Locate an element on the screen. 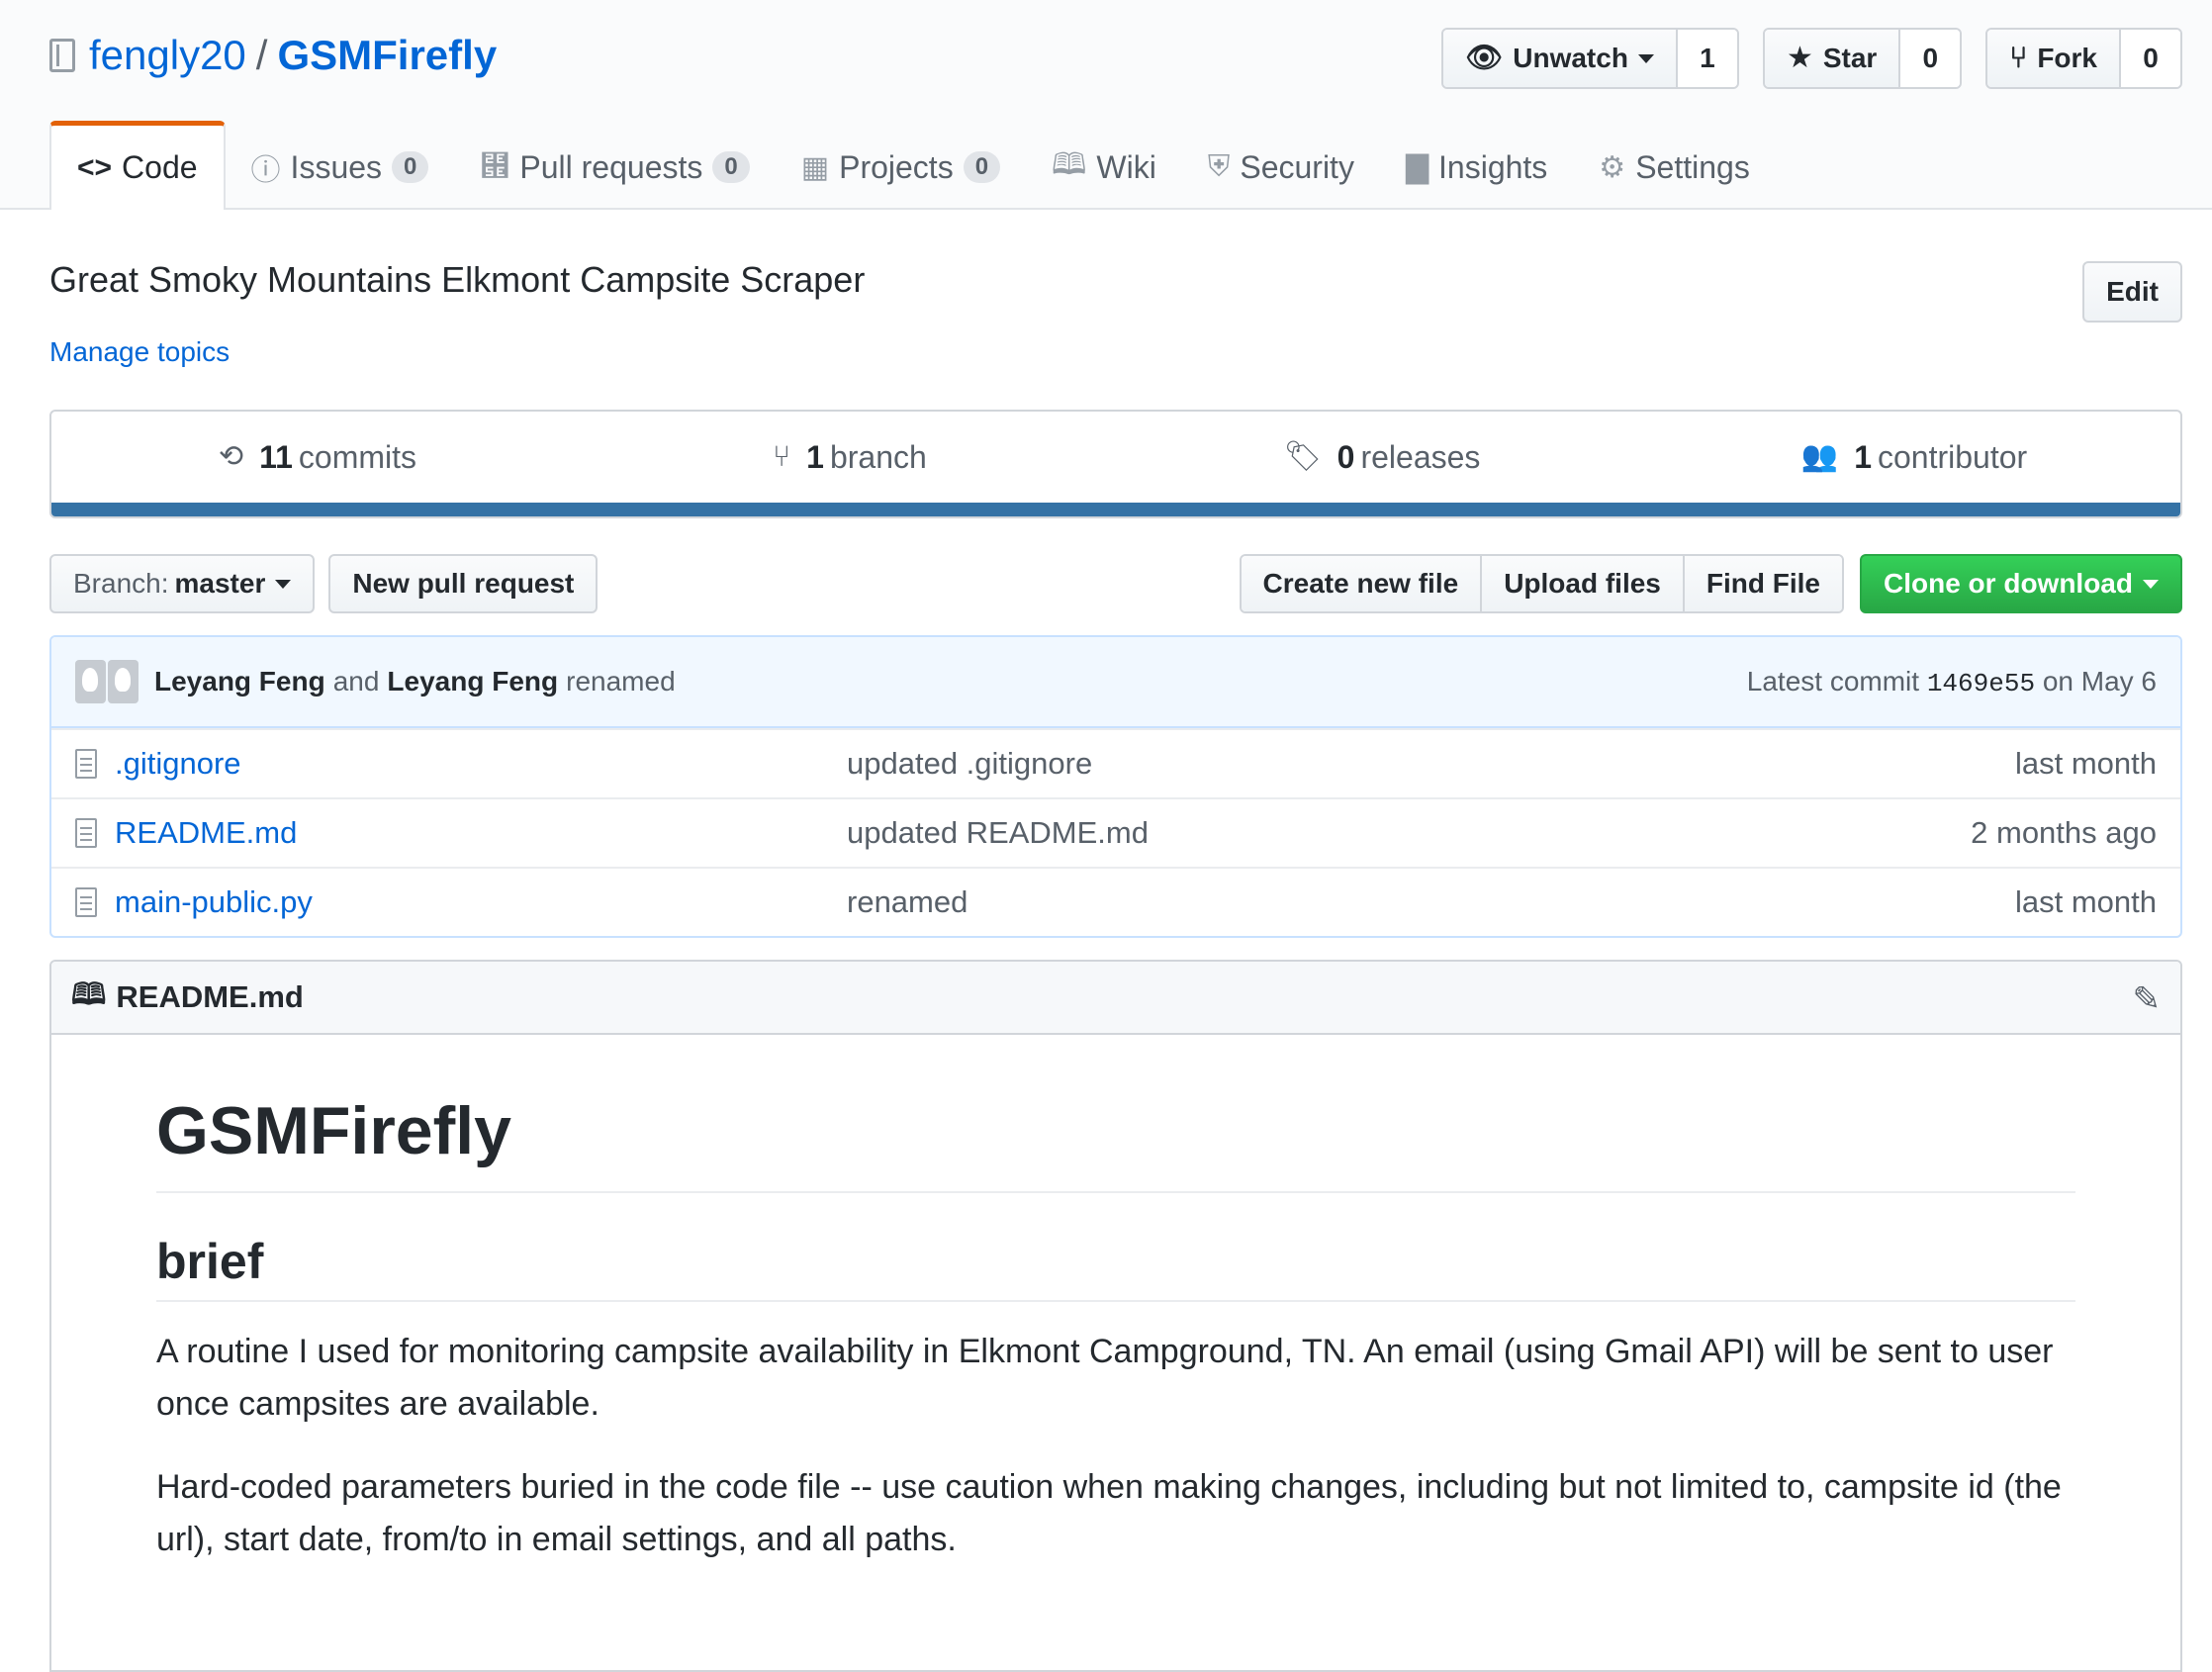 Image resolution: width=2212 pixels, height=1672 pixels. commit-author-link: Leyang Feng is located at coordinates (240, 682).